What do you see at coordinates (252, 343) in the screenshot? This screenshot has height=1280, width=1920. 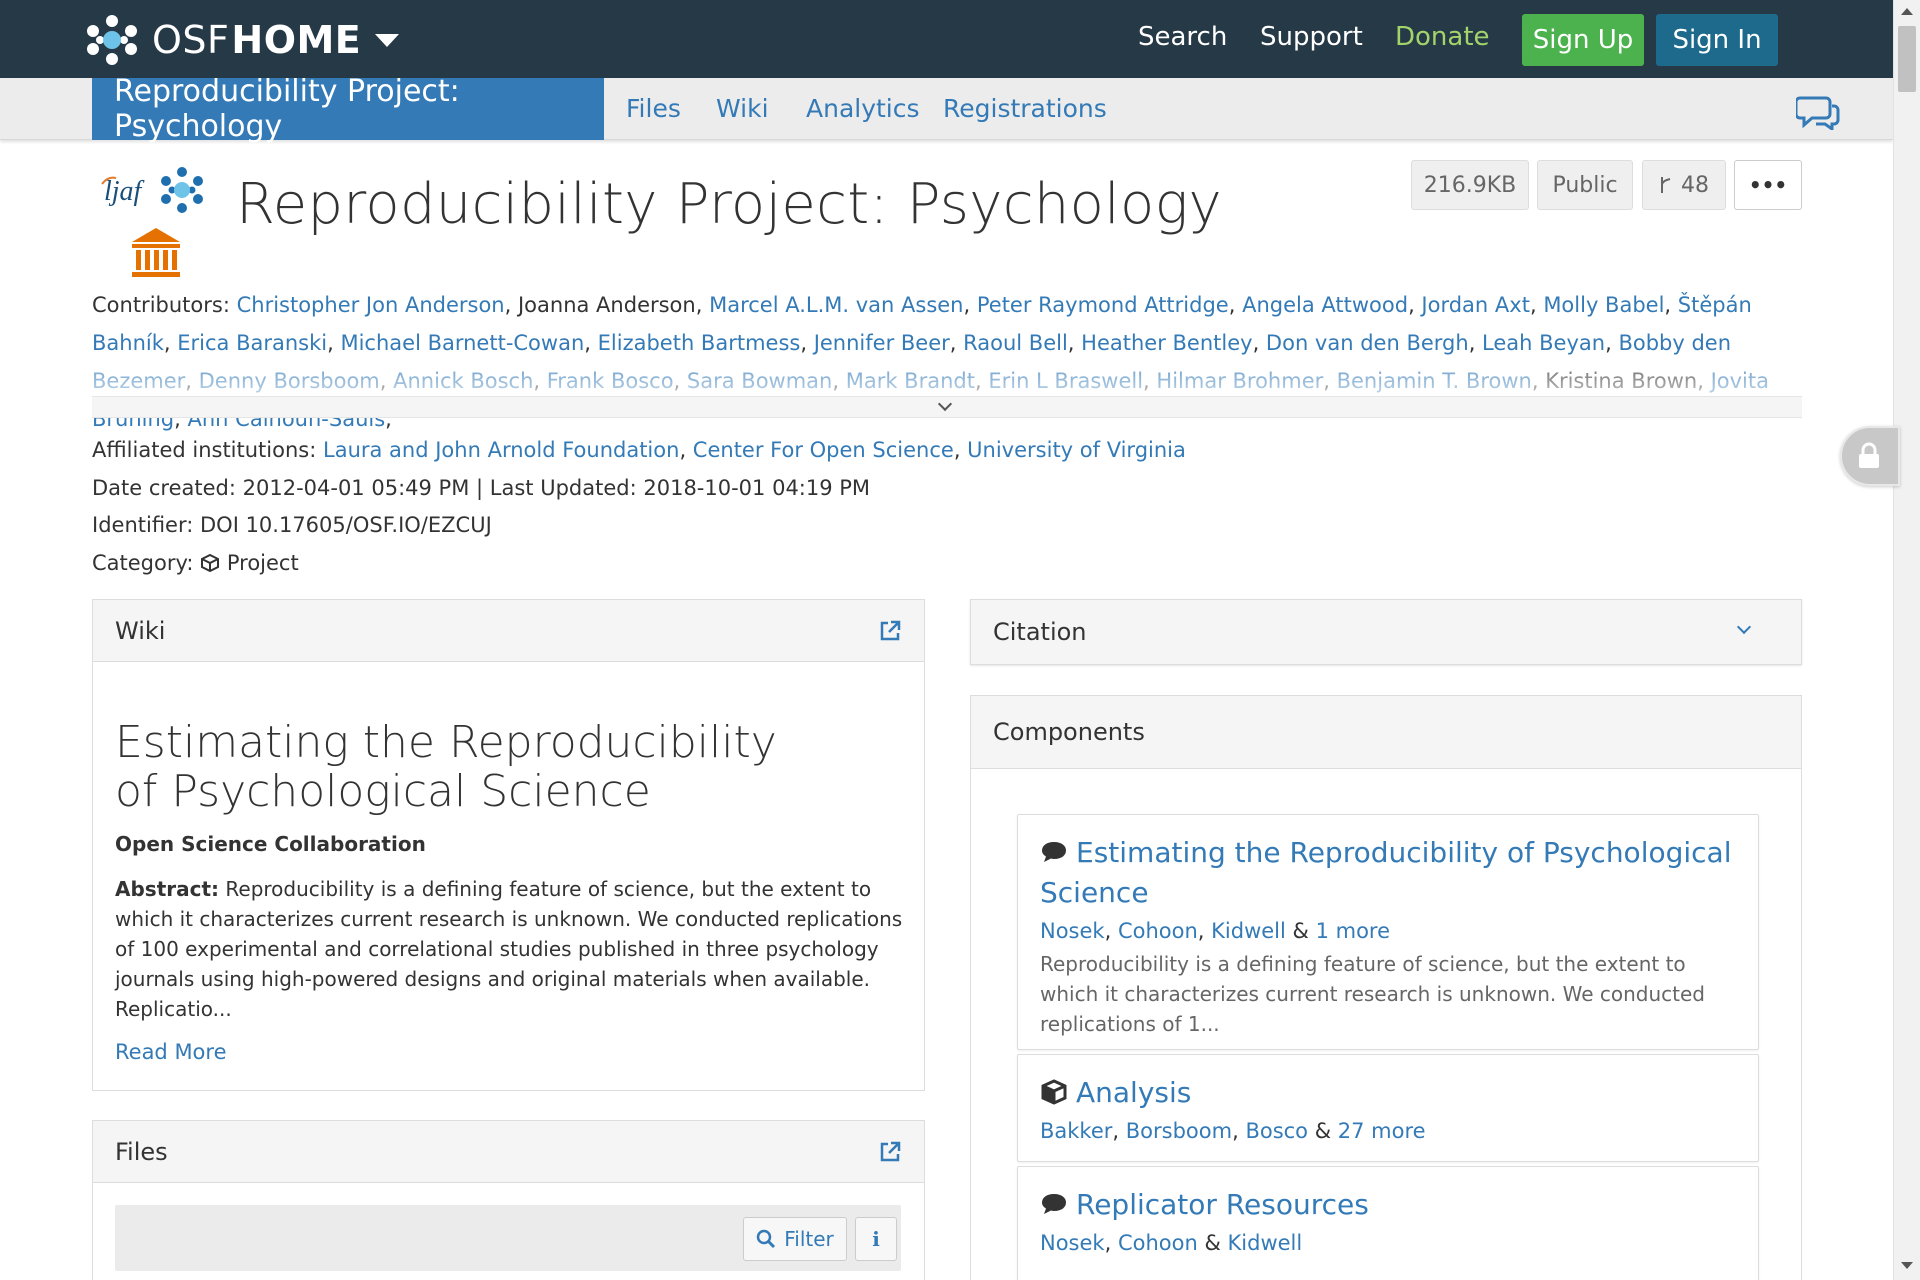 I see `contributor-name: Erica Baranski` at bounding box center [252, 343].